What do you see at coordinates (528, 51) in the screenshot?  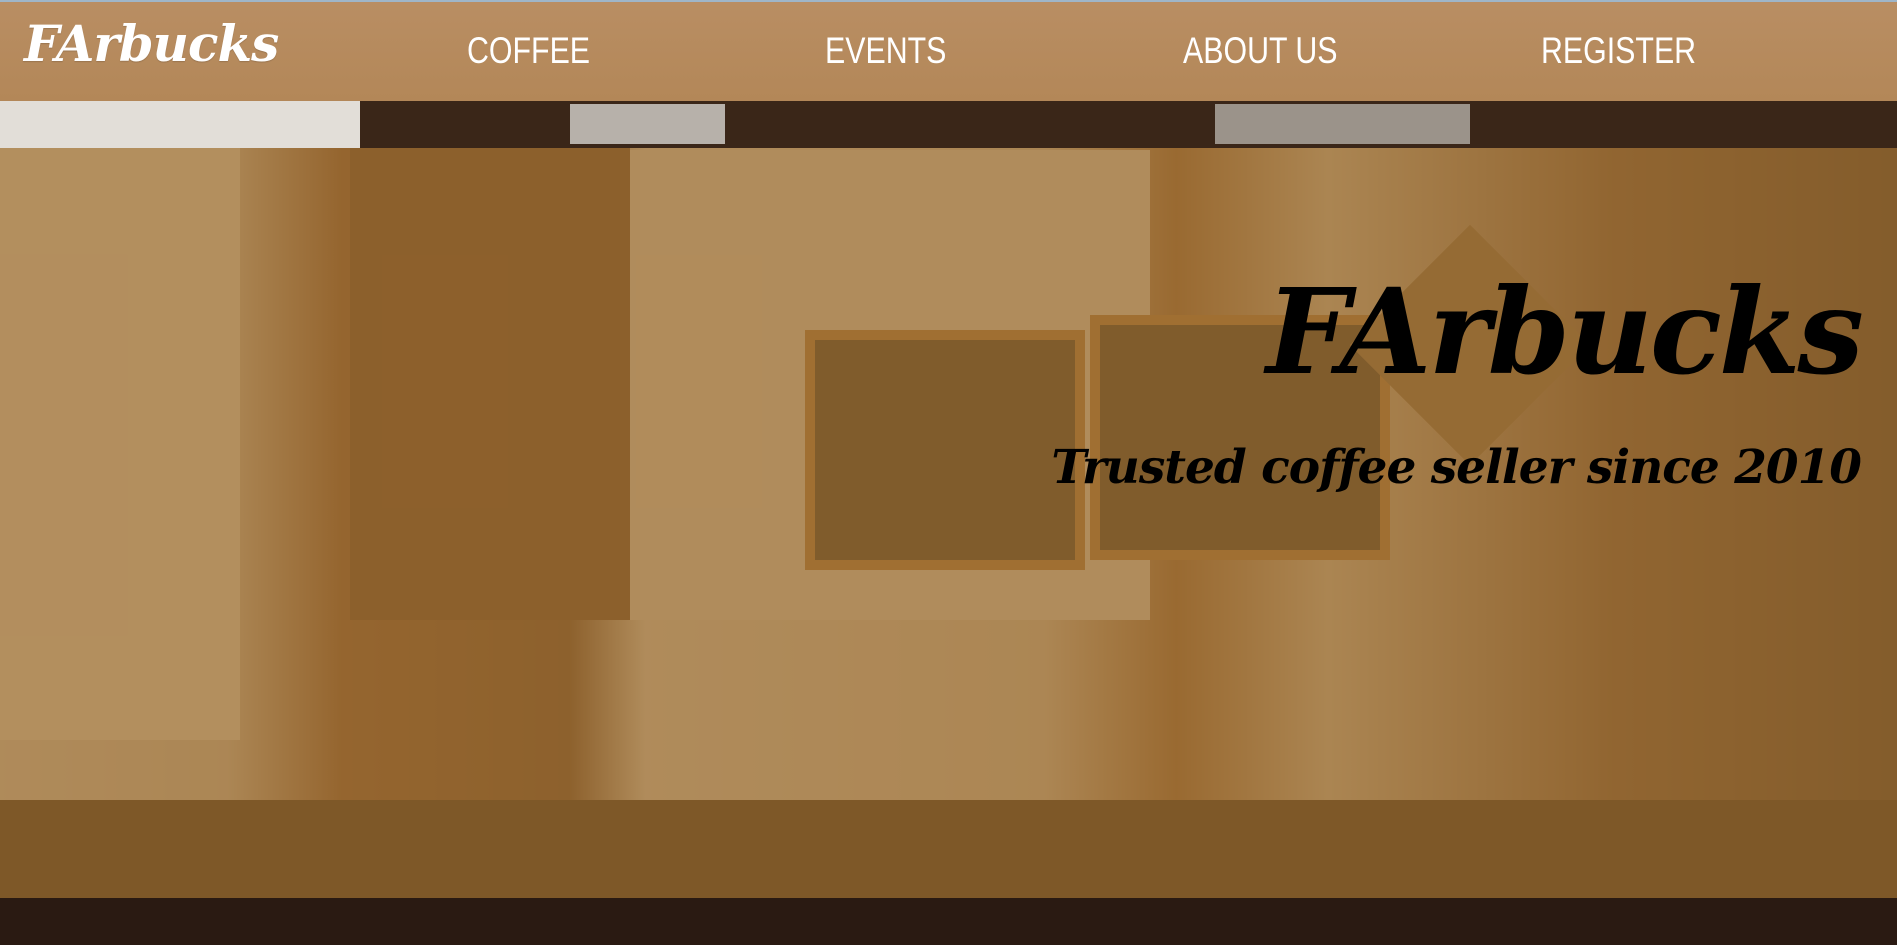 I see `nav-link-coffee: COFFEE` at bounding box center [528, 51].